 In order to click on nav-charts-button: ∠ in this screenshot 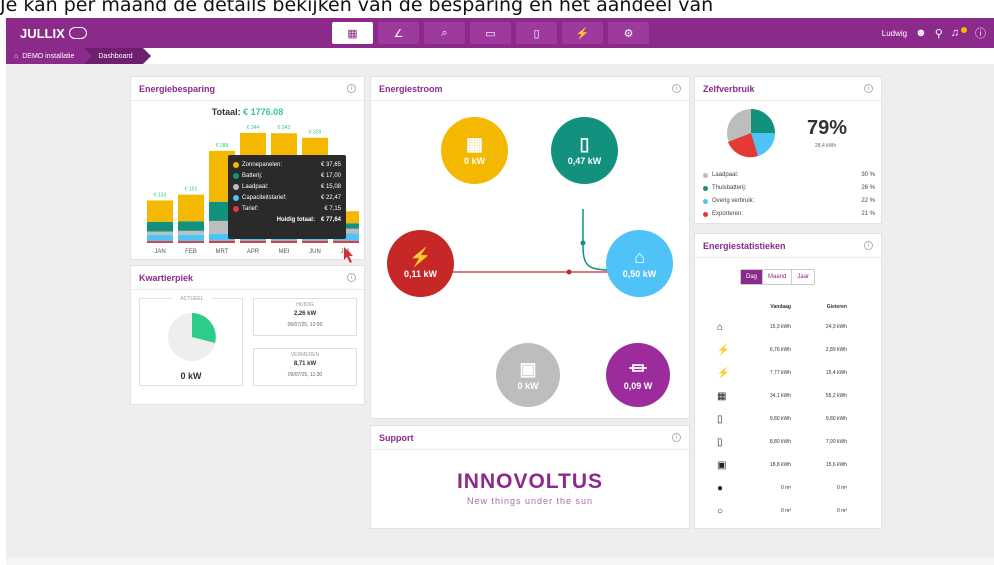, I will do `click(398, 33)`.